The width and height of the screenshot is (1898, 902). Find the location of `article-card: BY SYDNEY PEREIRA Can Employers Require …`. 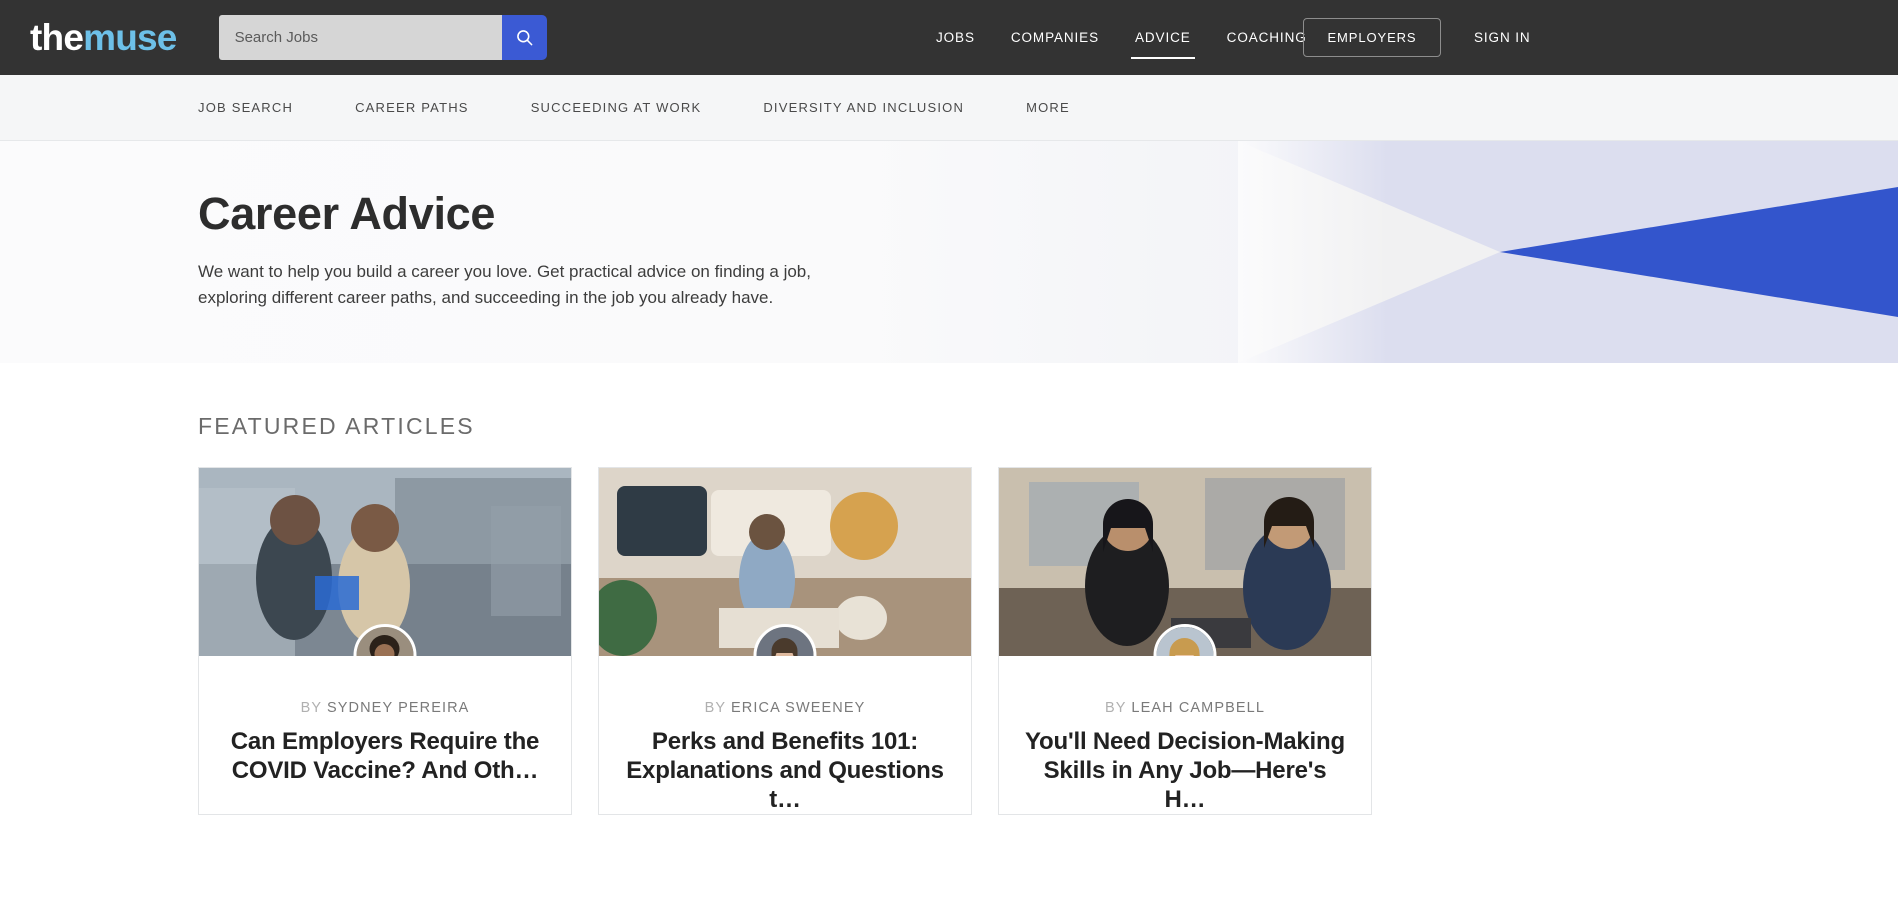

article-card: BY SYDNEY PEREIRA Can Employers Require … is located at coordinates (385, 641).